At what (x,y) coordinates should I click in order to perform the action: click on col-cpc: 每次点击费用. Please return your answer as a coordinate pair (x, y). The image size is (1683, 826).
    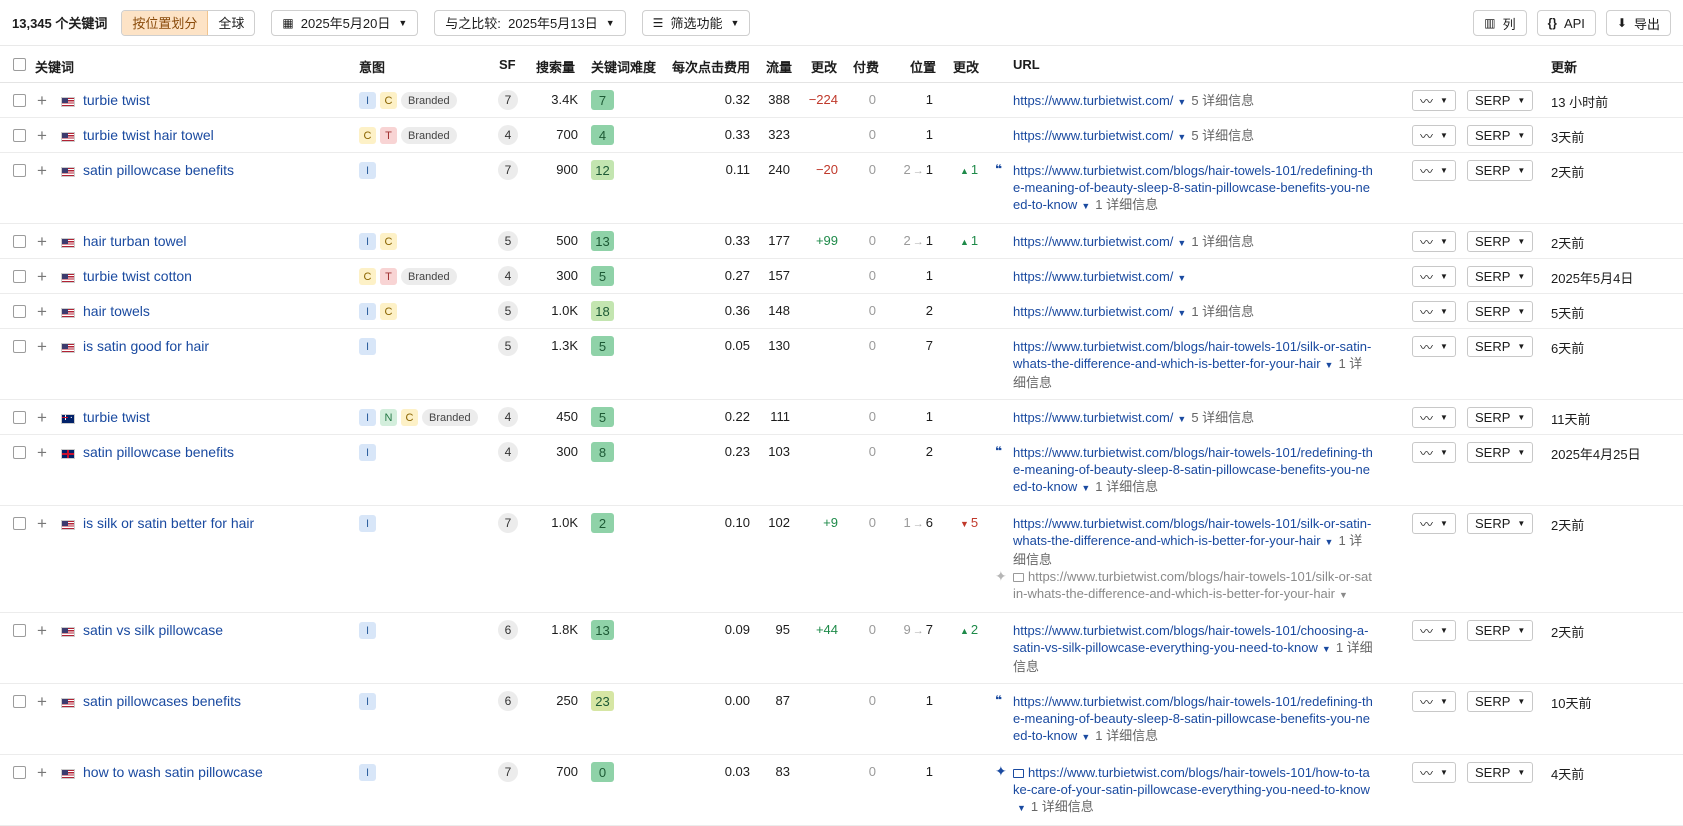
    Looking at the image, I should click on (711, 66).